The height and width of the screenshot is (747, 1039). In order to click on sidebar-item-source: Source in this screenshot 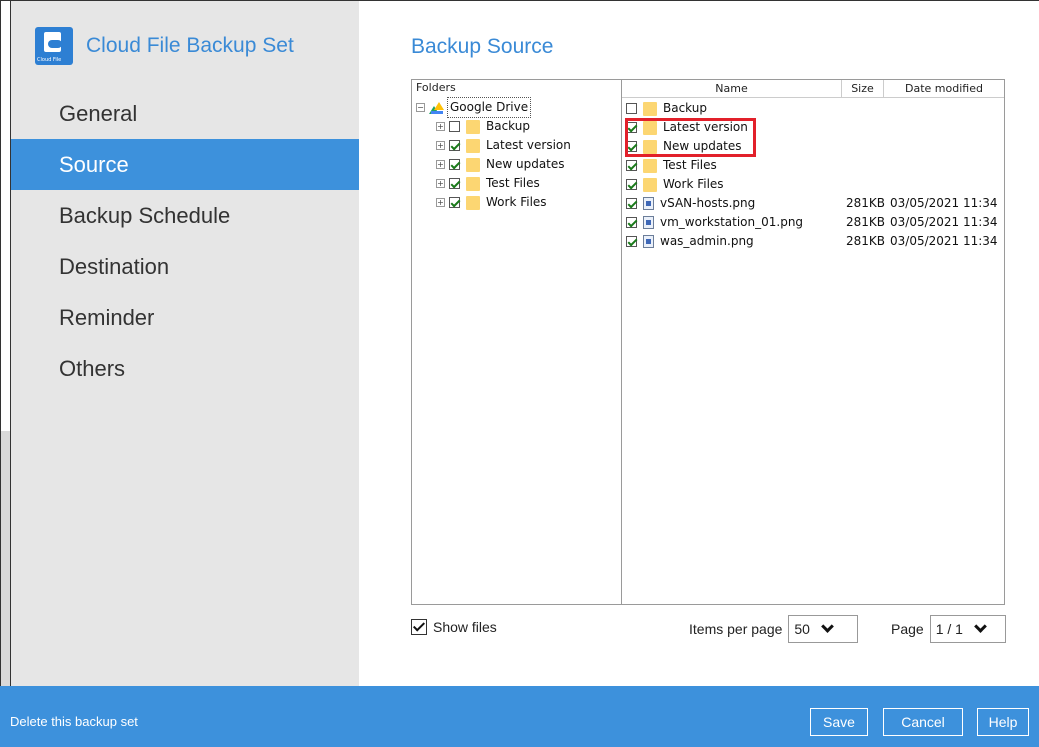, I will do `click(185, 164)`.